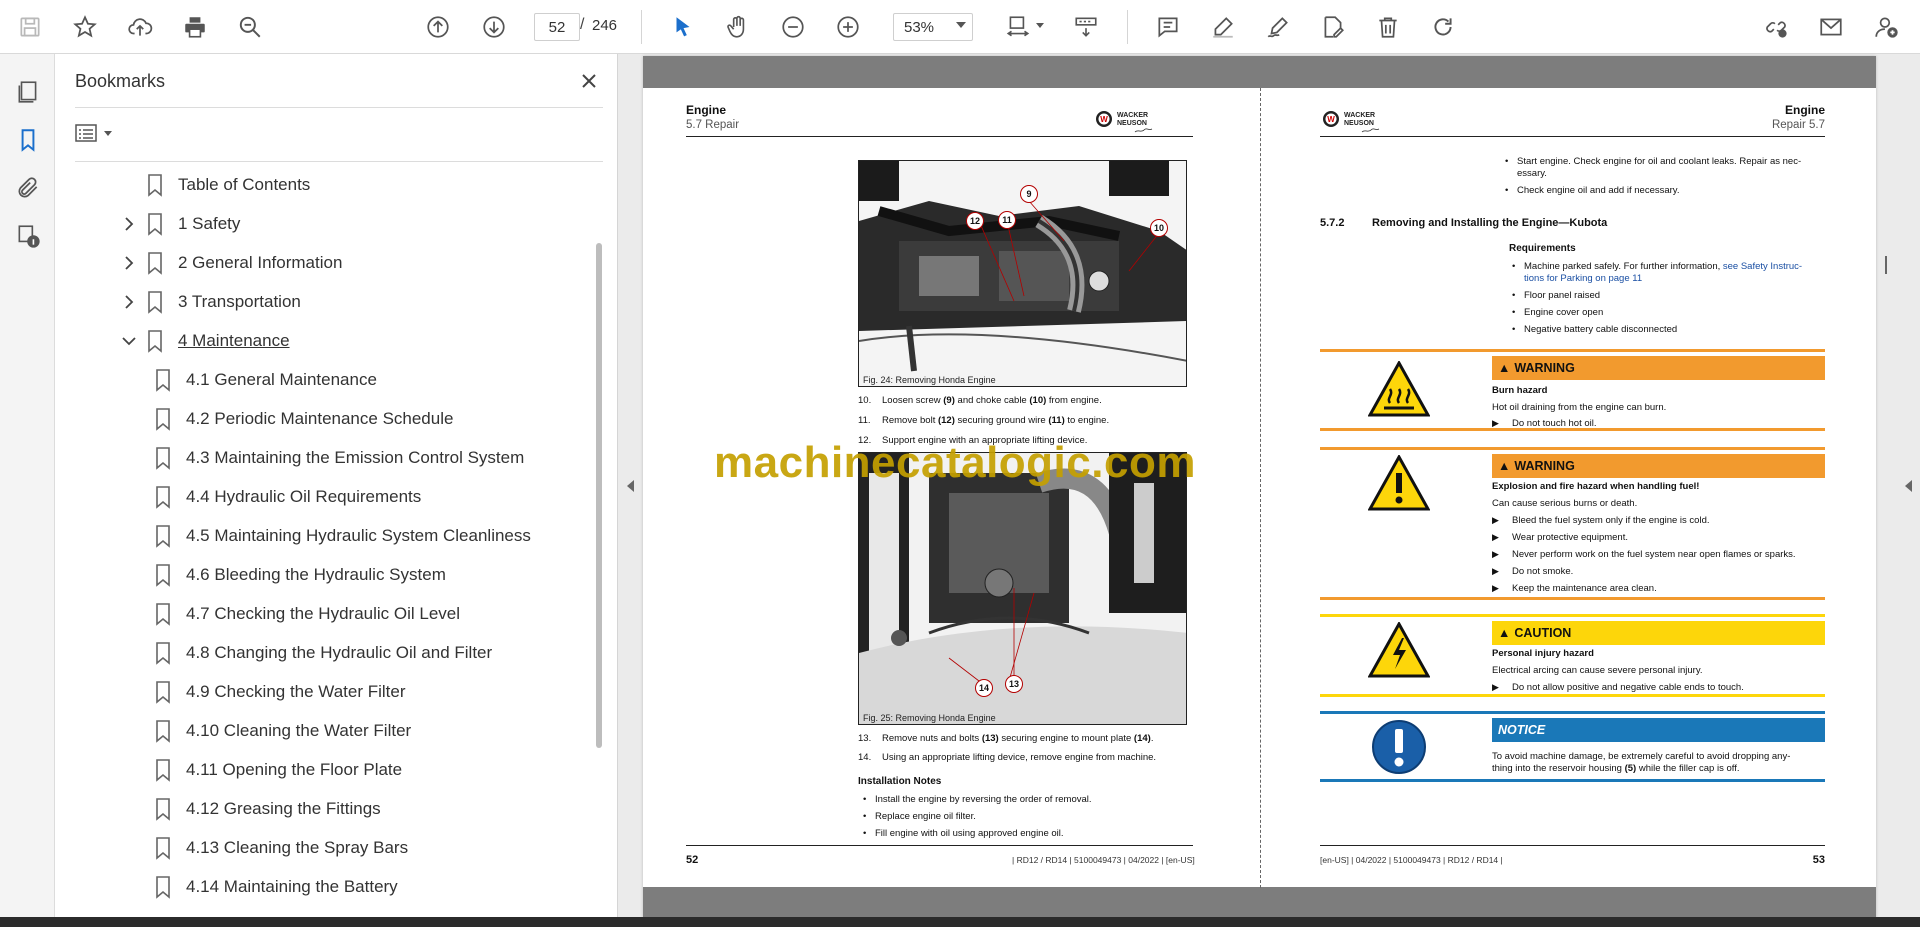  Describe the element at coordinates (30, 27) in the screenshot. I see `save-icon` at that location.